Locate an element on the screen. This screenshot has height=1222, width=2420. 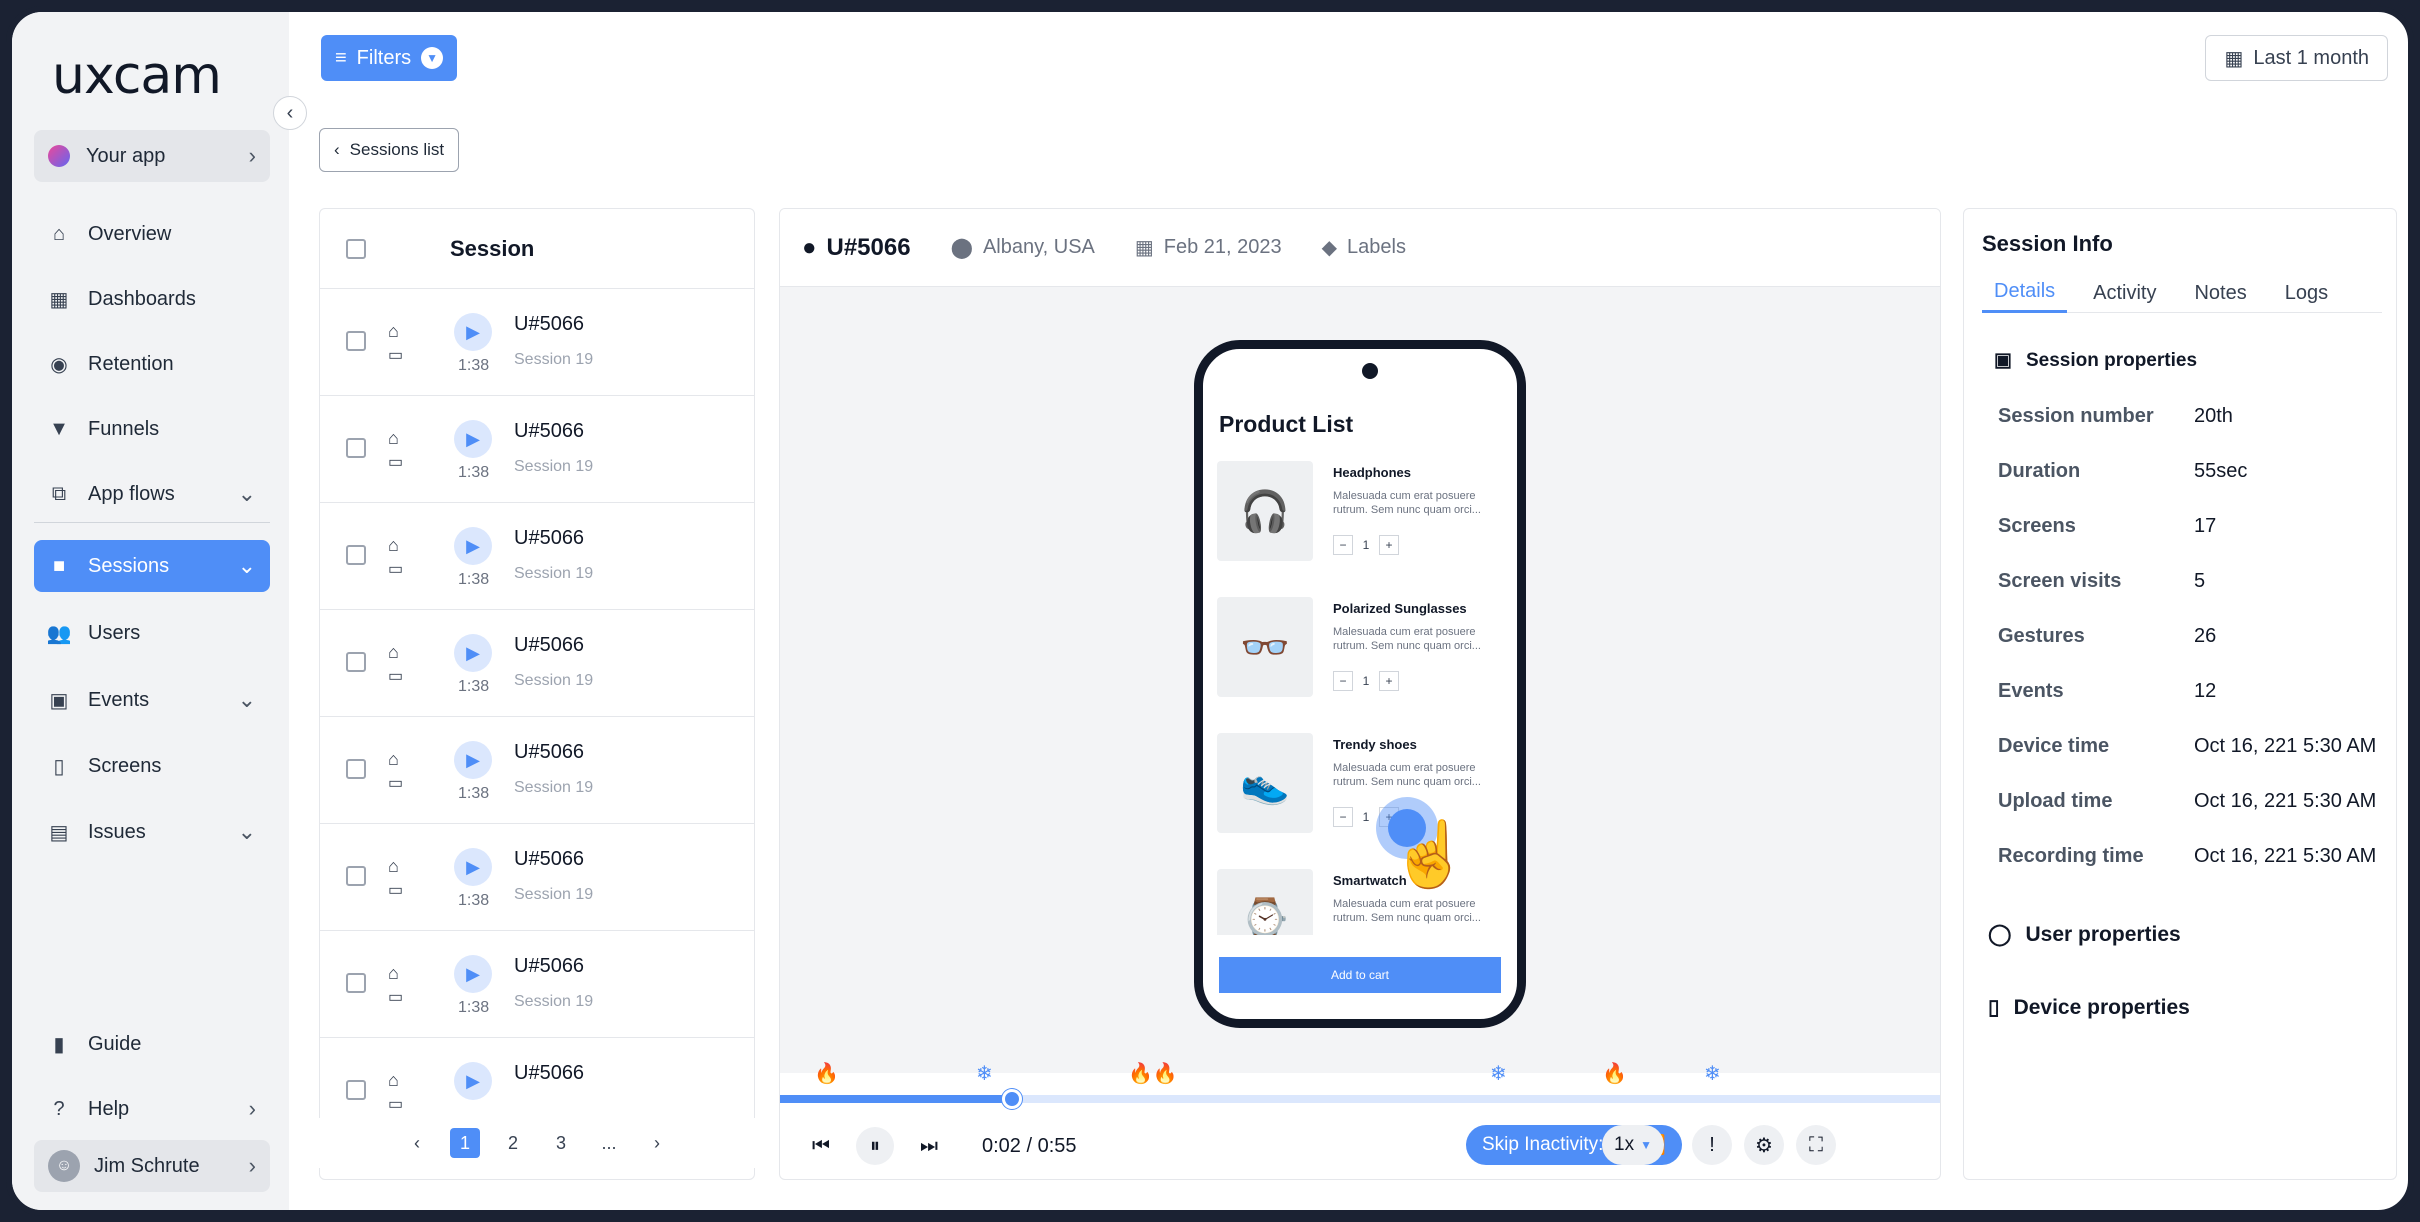
date-range-button: ▦ Last 1 month is located at coordinates (2296, 58).